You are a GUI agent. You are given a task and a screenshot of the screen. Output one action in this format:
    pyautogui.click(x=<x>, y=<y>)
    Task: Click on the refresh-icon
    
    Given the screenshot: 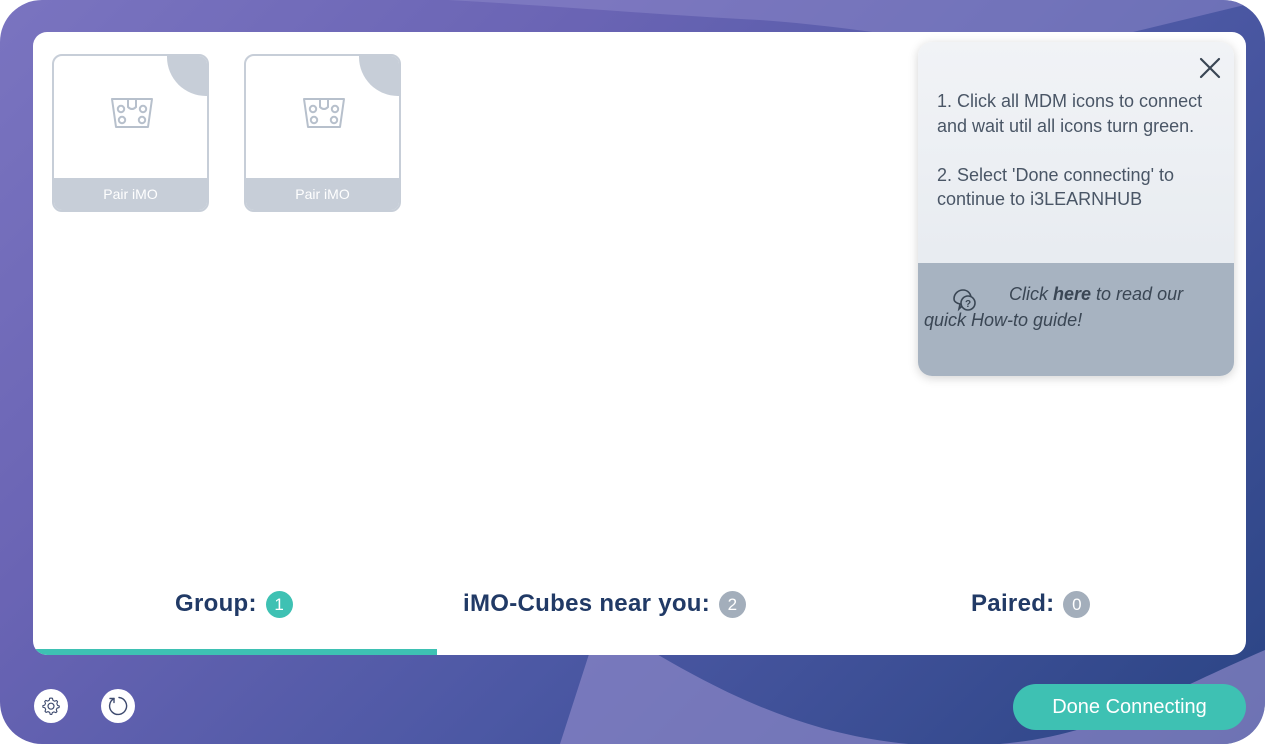 What is the action you would take?
    pyautogui.click(x=118, y=706)
    